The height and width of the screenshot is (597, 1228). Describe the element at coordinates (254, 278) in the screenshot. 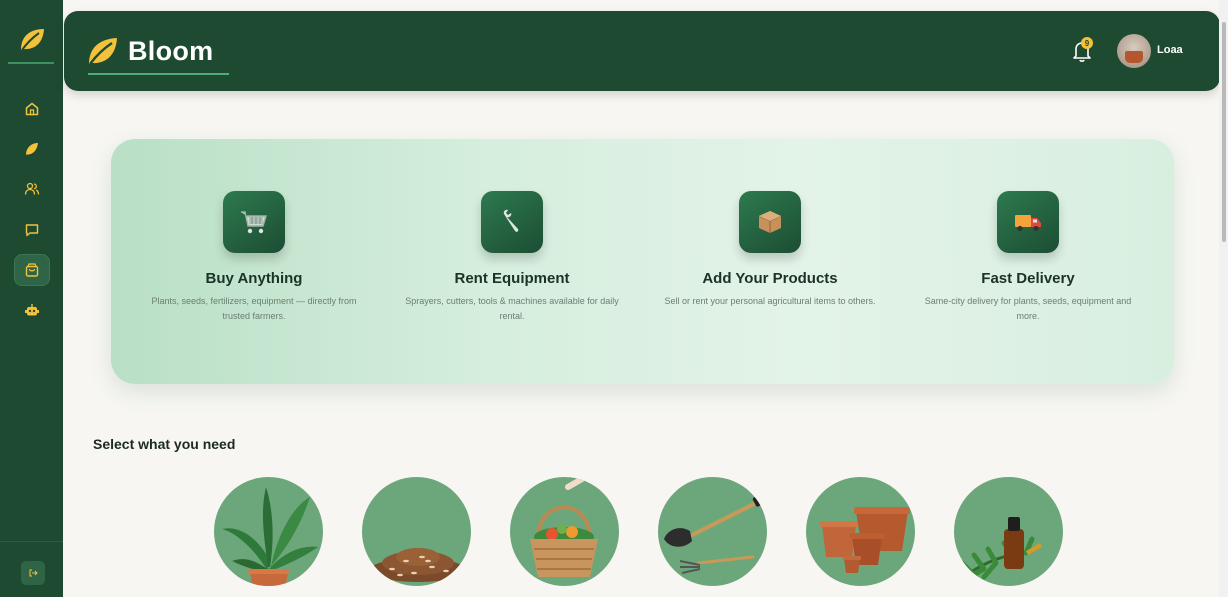

I see `feature-title: Buy Anything` at that location.